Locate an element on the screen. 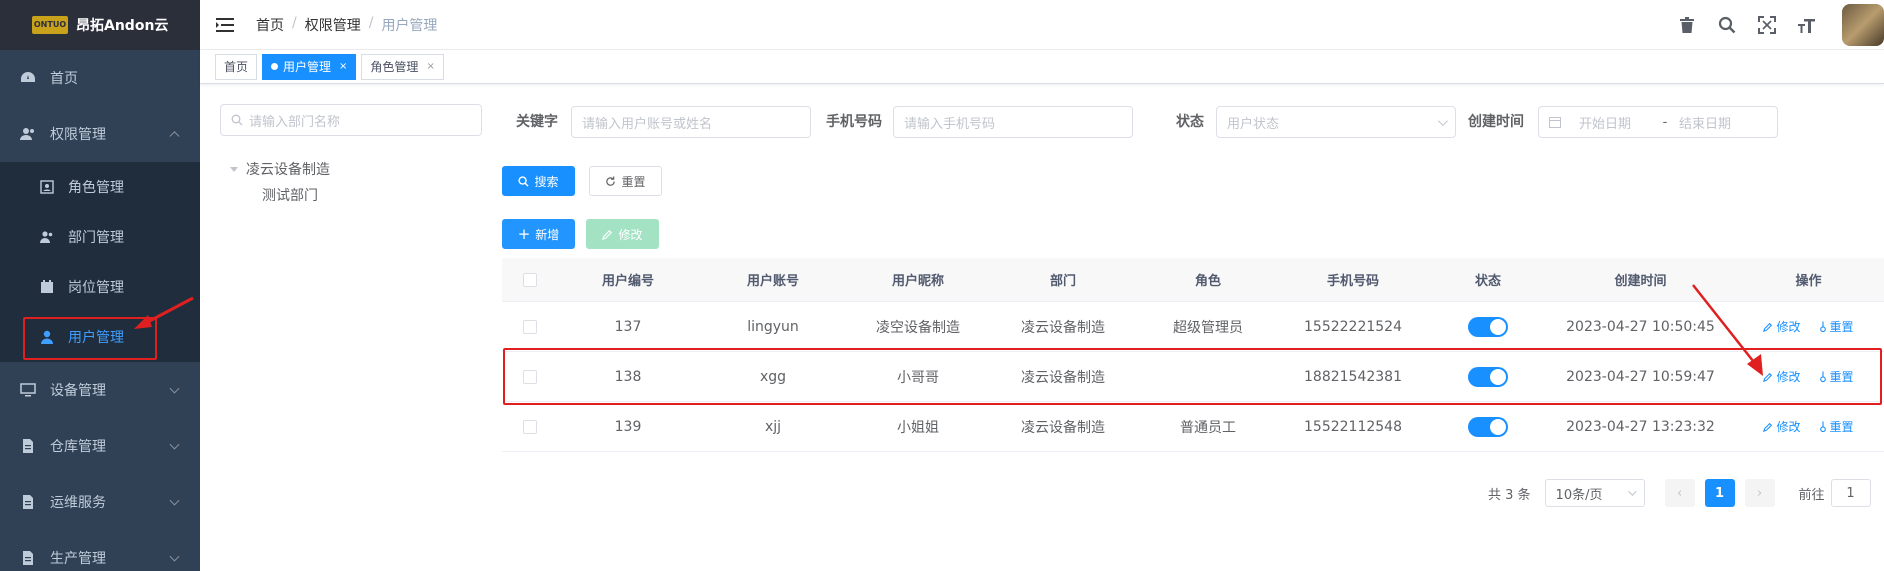 The image size is (1884, 571). tag-home: 首页 is located at coordinates (236, 66).